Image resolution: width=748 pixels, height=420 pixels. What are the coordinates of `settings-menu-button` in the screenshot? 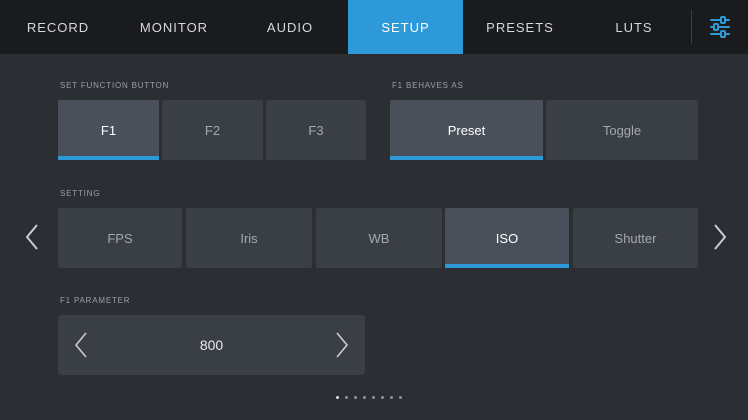 It's located at (720, 27).